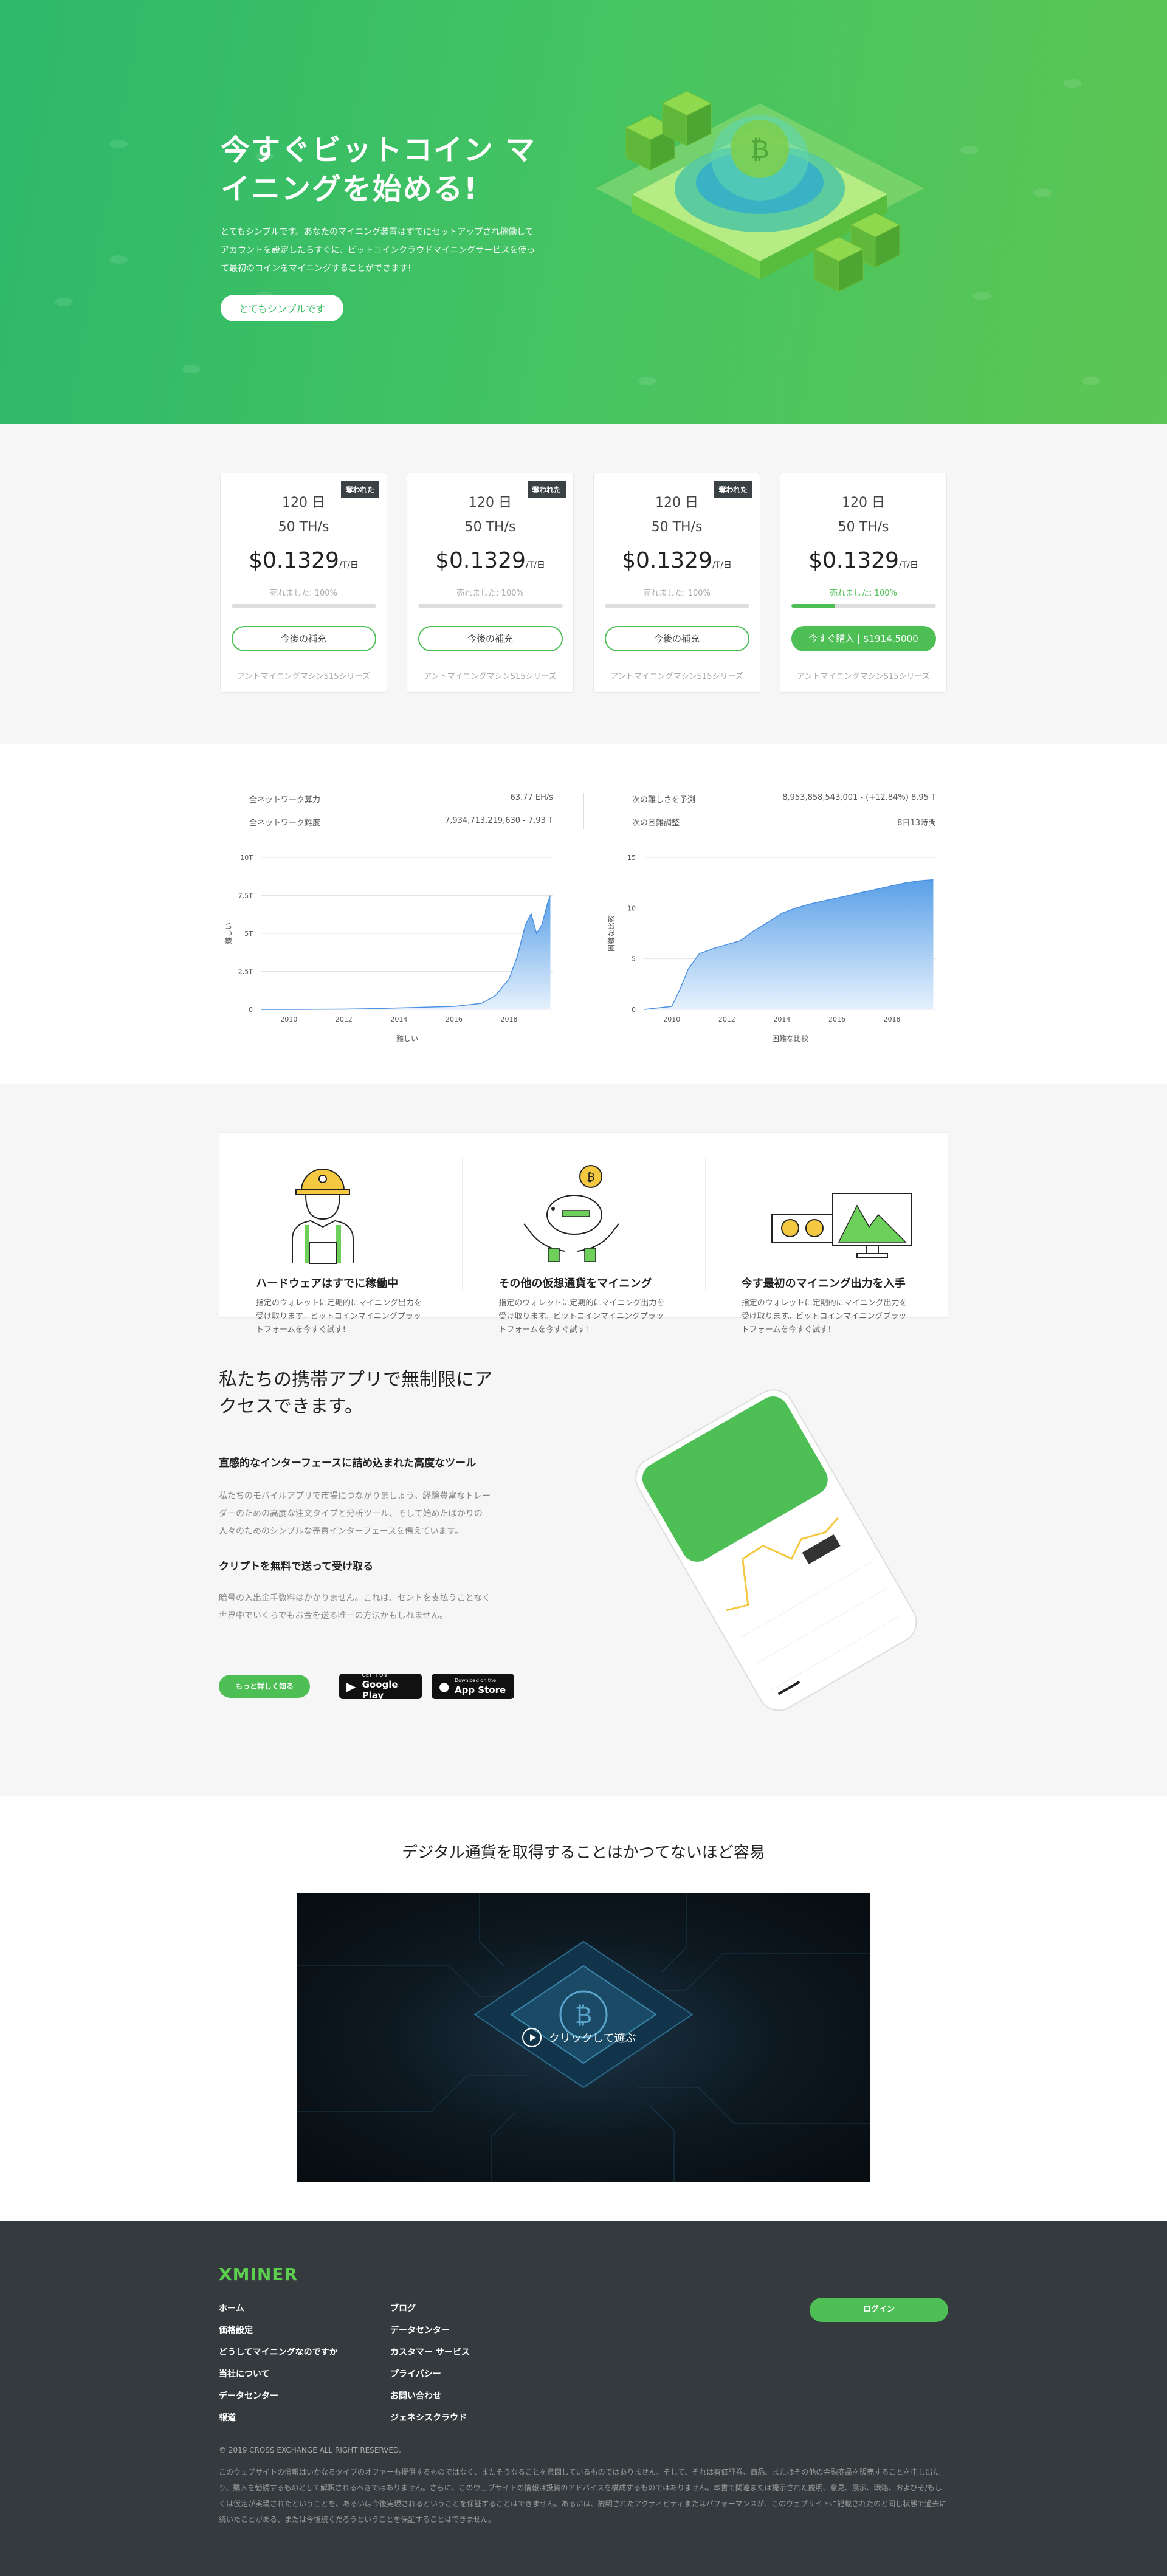  What do you see at coordinates (476, 2418) in the screenshot?
I see `footer-link-genesis-cloud: ジェネシスクラウド` at bounding box center [476, 2418].